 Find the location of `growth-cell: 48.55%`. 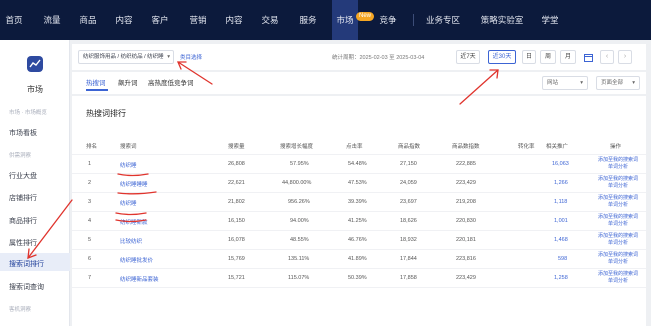

growth-cell: 48.55% is located at coordinates (299, 240).